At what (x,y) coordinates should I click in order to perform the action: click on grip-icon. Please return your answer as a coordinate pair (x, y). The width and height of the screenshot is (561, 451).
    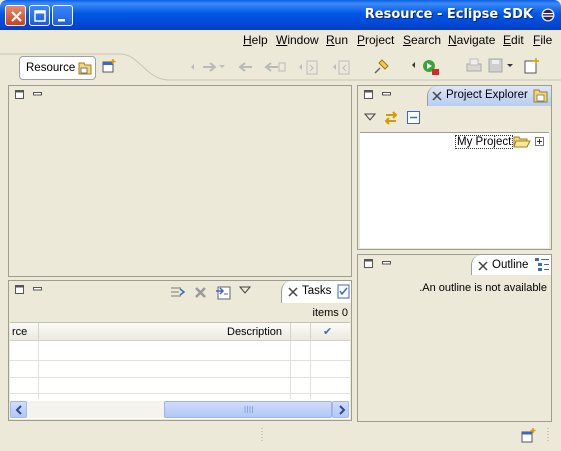
    Looking at the image, I should click on (248, 409).